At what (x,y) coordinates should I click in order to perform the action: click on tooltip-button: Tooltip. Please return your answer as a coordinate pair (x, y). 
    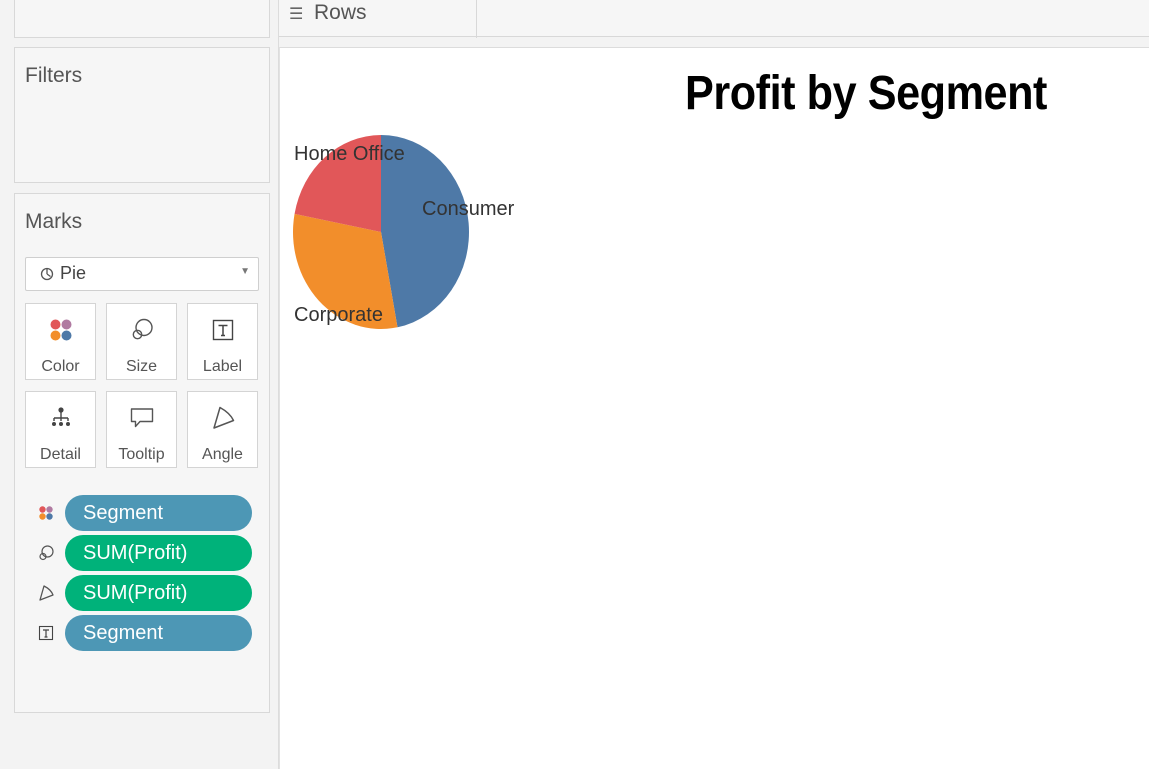
    Looking at the image, I should click on (141, 429).